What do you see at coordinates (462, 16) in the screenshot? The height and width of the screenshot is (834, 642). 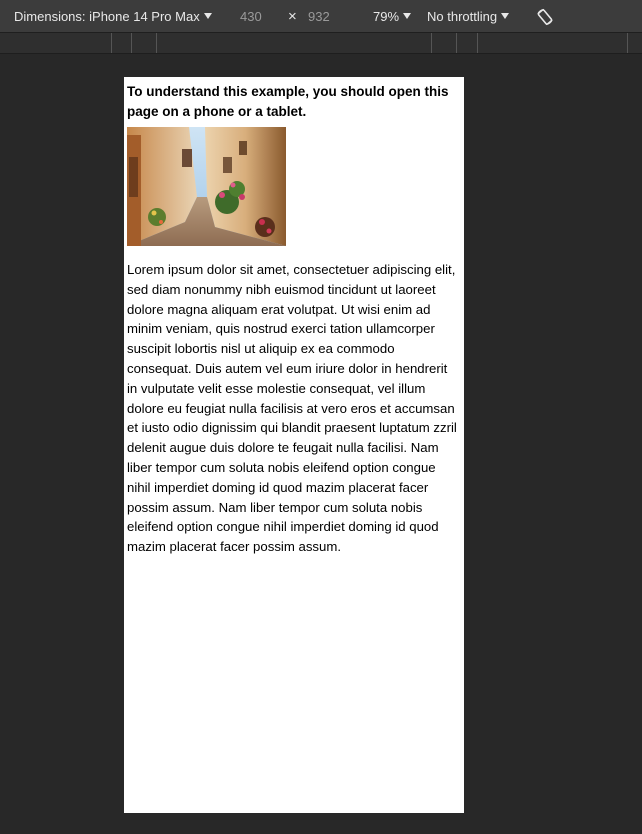 I see `throttling-label: No throttling` at bounding box center [462, 16].